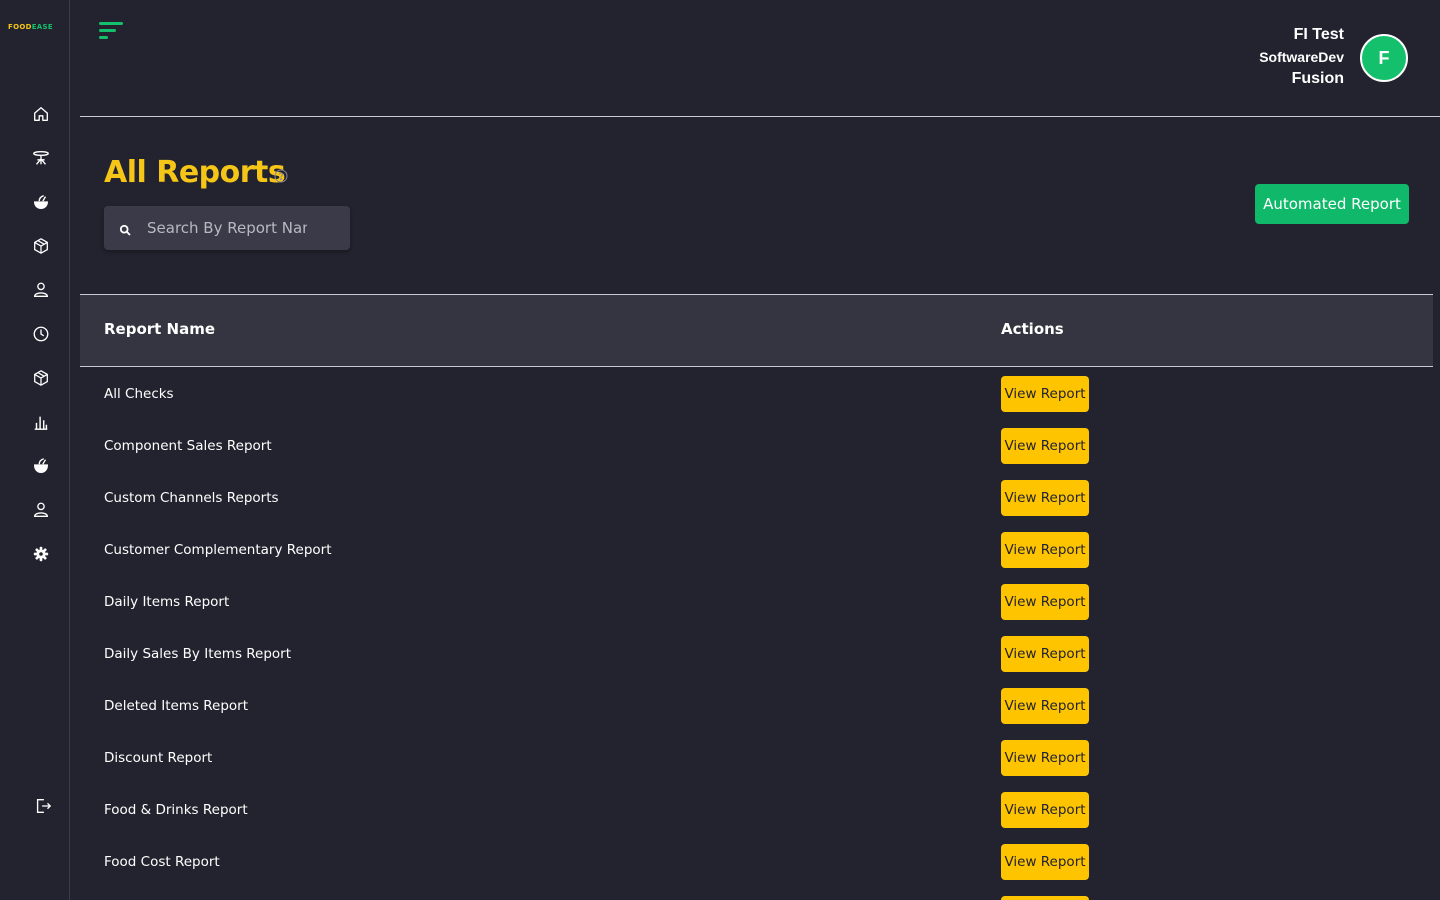  Describe the element at coordinates (191, 498) in the screenshot. I see `report-name: Custom Channels Reports` at that location.